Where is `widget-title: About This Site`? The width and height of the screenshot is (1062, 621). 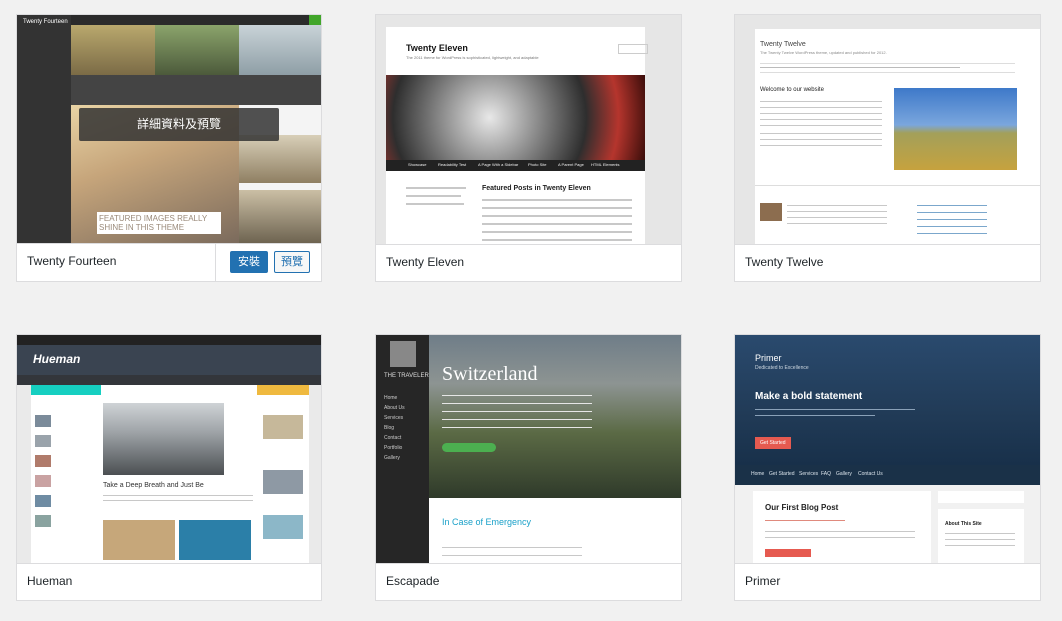 widget-title: About This Site is located at coordinates (963, 524).